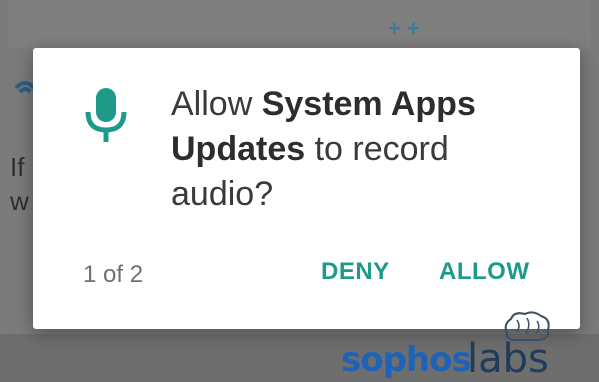  Describe the element at coordinates (355, 272) in the screenshot. I see `deny-button: DENY` at that location.